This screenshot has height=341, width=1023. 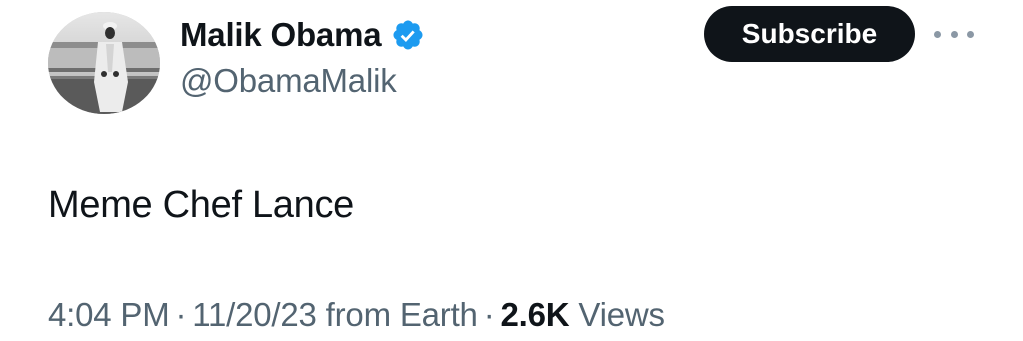 I want to click on views-count: 2.6K, so click(x=535, y=314).